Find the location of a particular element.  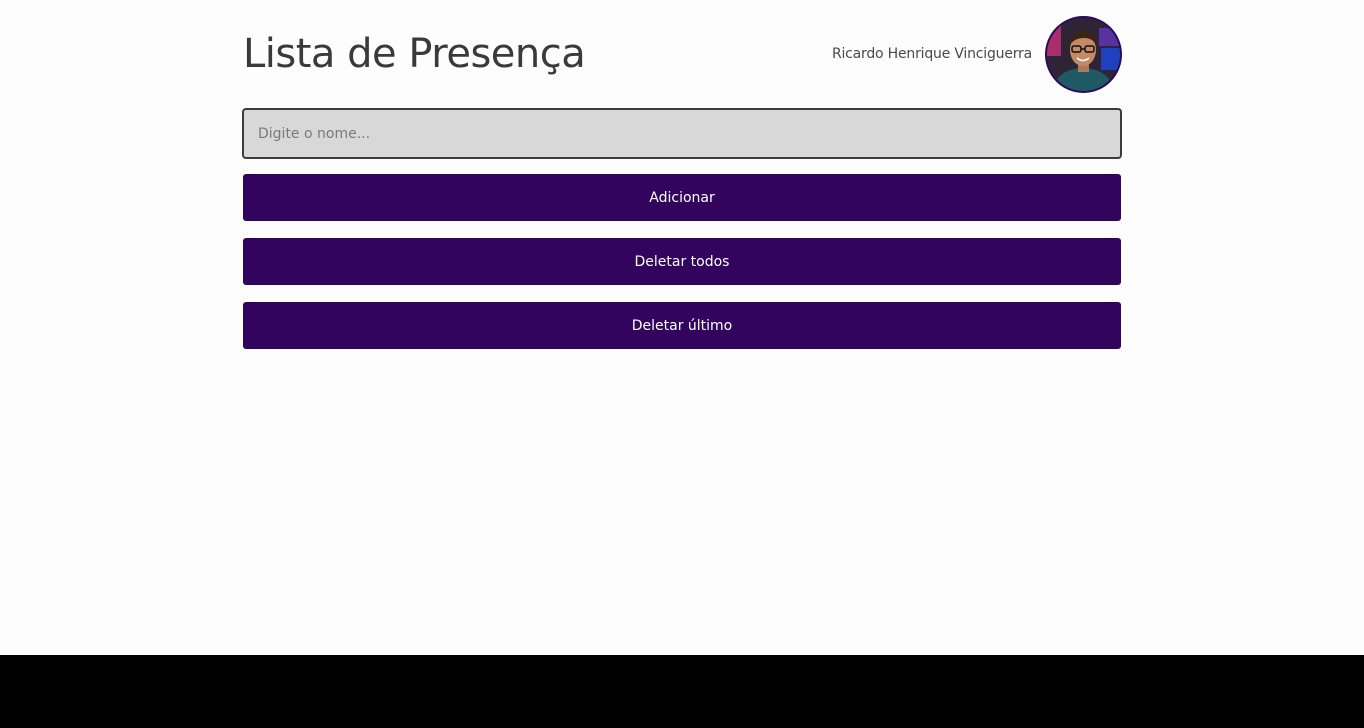

page-title: Lista de Presença is located at coordinates (414, 54).